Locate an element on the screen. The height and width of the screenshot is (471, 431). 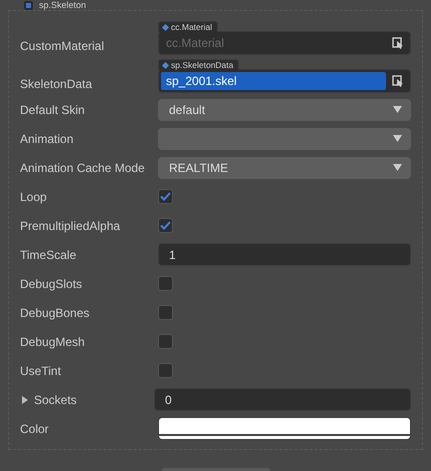
color-swatch is located at coordinates (284, 428).